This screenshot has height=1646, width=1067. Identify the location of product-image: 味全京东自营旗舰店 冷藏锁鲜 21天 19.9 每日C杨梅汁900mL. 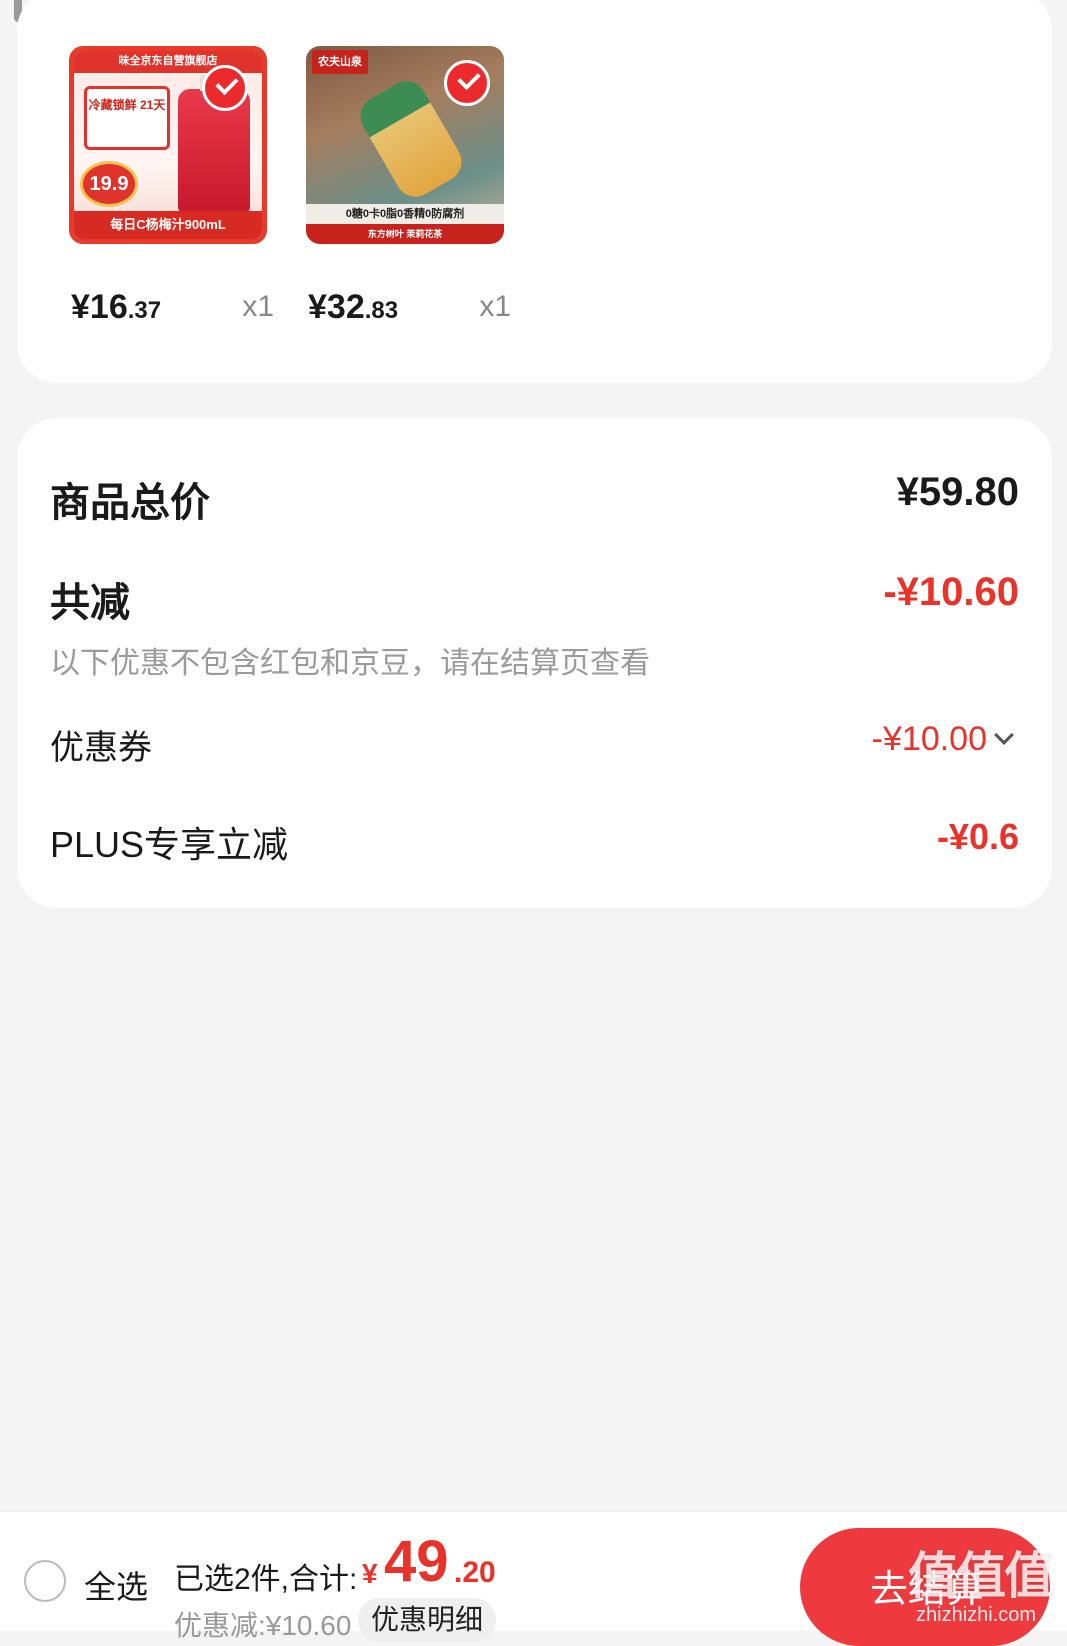
(168, 145).